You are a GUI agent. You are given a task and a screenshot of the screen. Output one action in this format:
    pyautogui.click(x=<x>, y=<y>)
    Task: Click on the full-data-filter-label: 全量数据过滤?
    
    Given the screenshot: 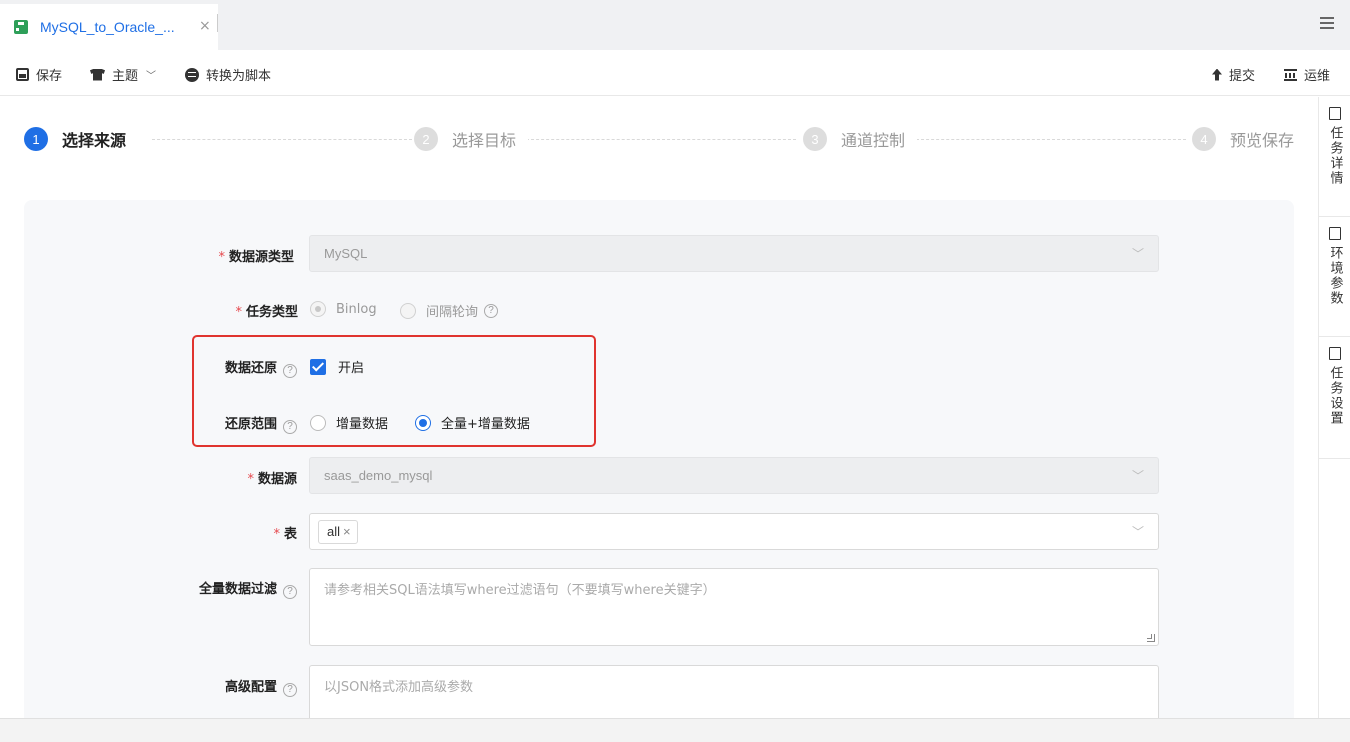 What is the action you would take?
    pyautogui.click(x=223, y=588)
    